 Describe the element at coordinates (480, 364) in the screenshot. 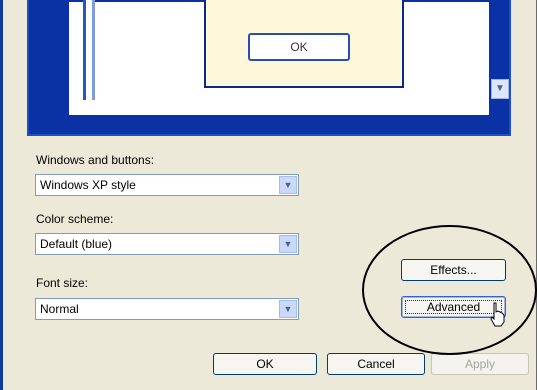

I see `apply-button: Apply` at that location.